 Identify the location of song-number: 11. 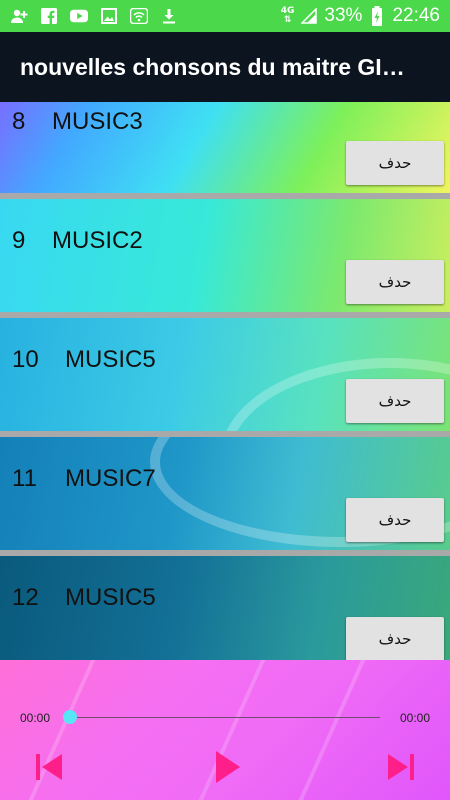
(24, 478).